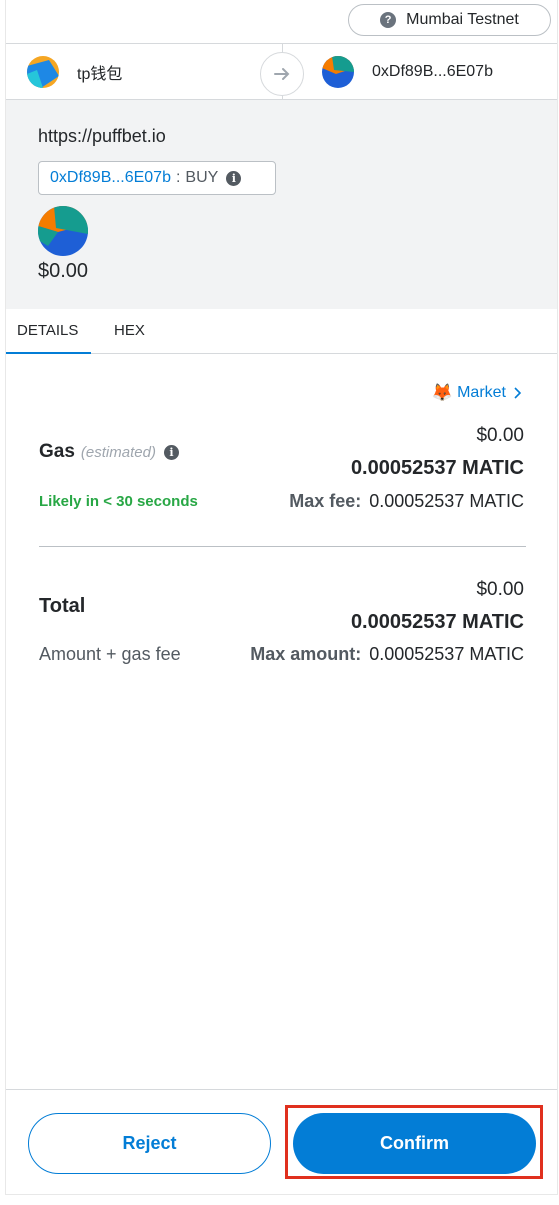 The width and height of the screenshot is (559, 1205). I want to click on sender-name: tp钱包, so click(100, 74).